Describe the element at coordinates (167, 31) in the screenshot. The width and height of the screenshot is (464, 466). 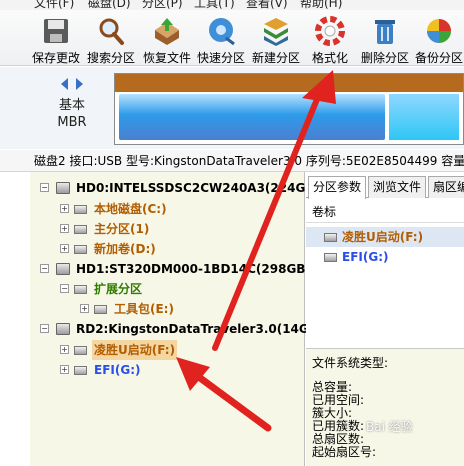
I see `restore-file-icon` at that location.